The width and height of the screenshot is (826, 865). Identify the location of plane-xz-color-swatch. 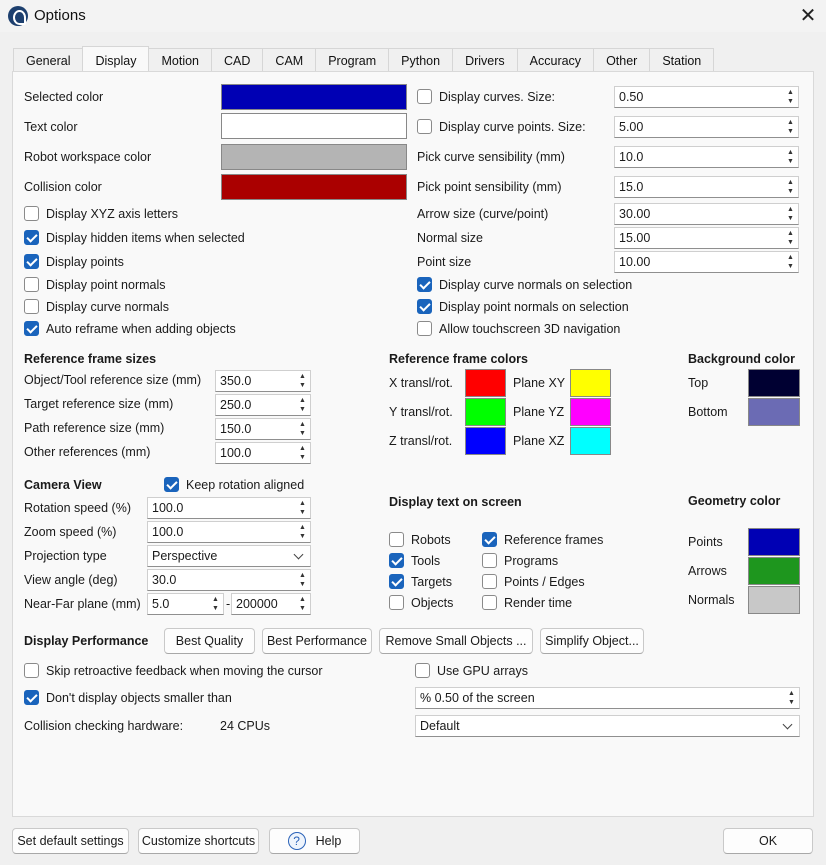
(590, 441).